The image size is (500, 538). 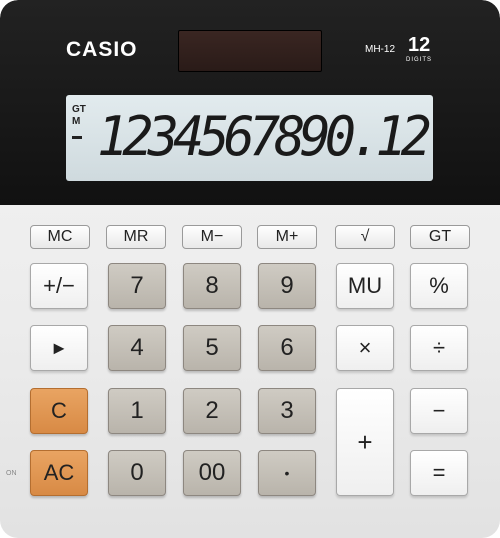 I want to click on nine-key: 9, so click(x=287, y=286).